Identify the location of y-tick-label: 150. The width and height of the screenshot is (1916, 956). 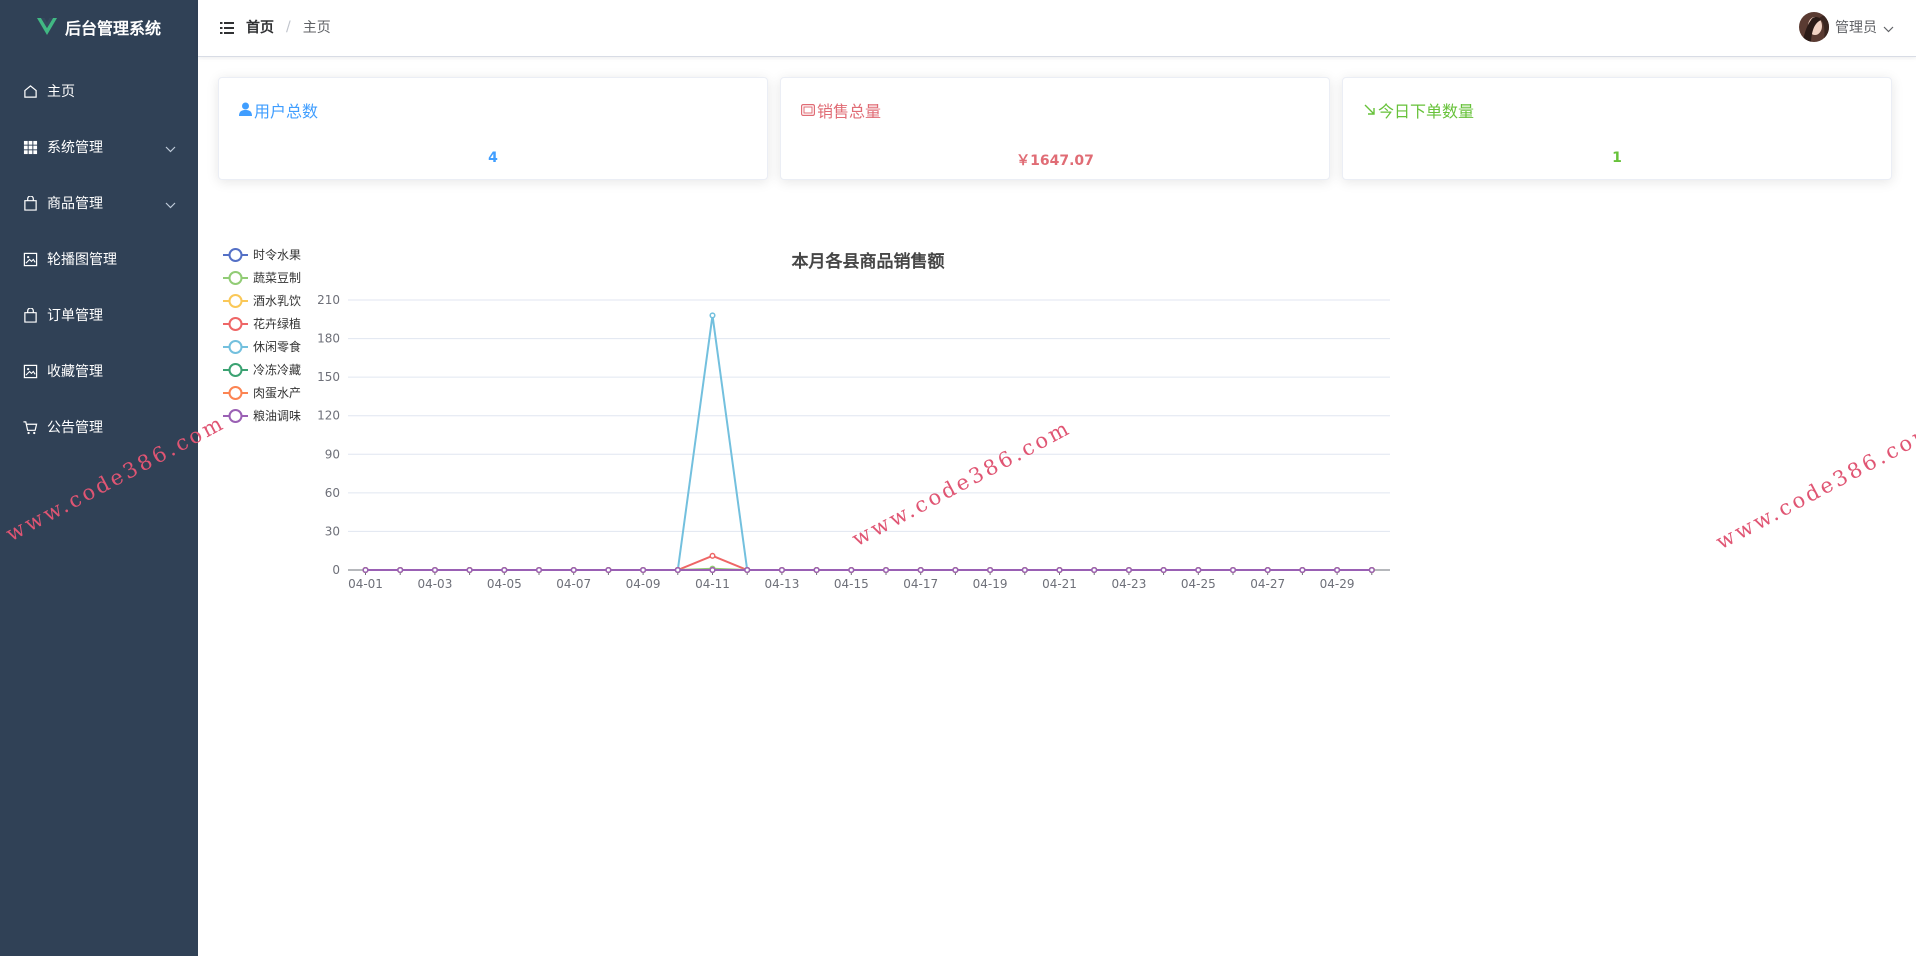
(328, 377).